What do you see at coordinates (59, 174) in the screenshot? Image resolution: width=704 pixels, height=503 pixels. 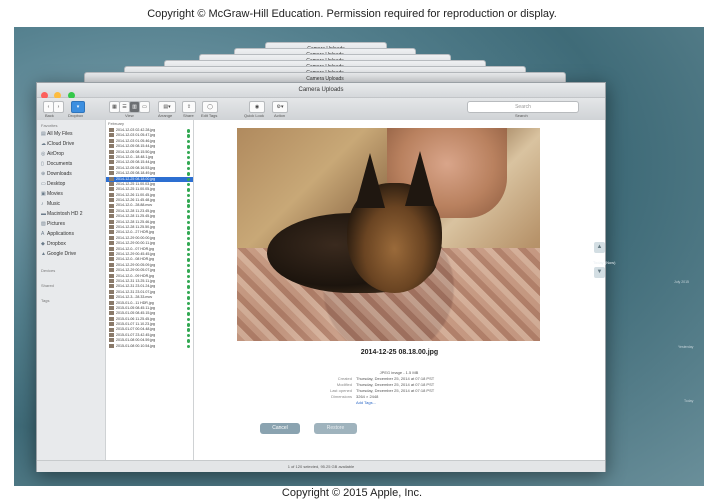 I see `sidebar-item-label: Downloads` at bounding box center [59, 174].